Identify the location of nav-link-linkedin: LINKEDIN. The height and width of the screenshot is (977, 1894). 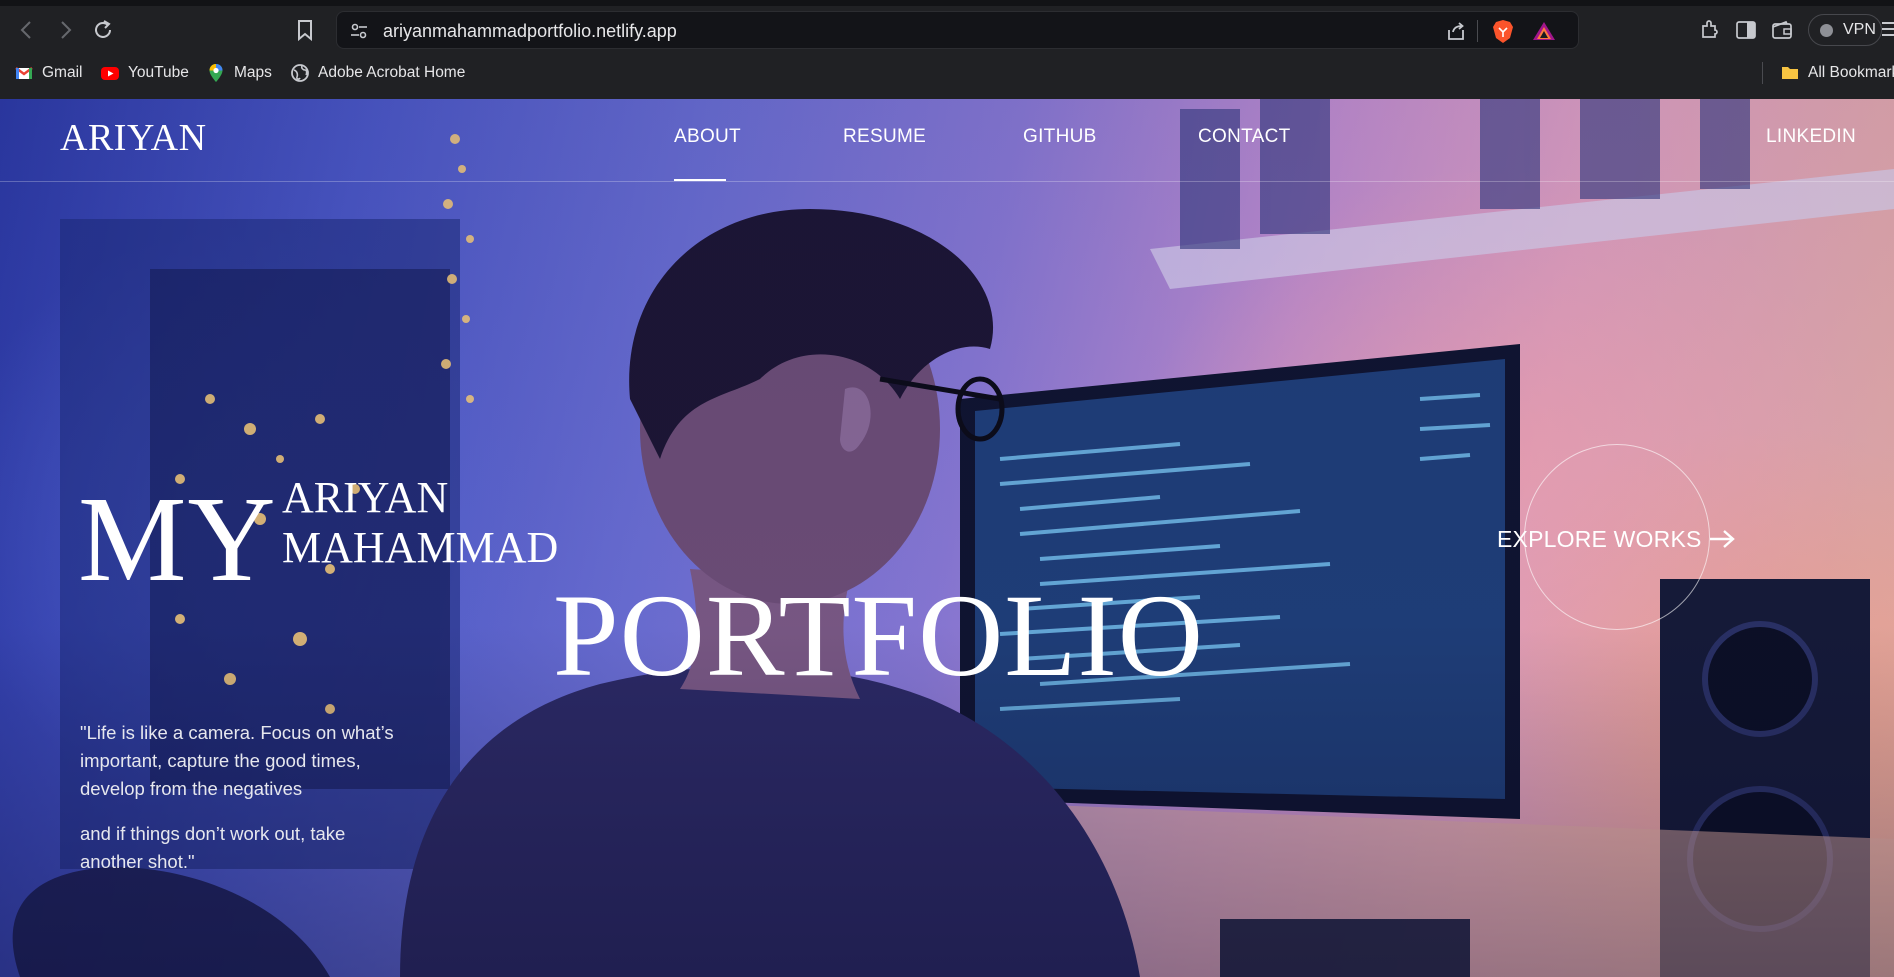
(1811, 137).